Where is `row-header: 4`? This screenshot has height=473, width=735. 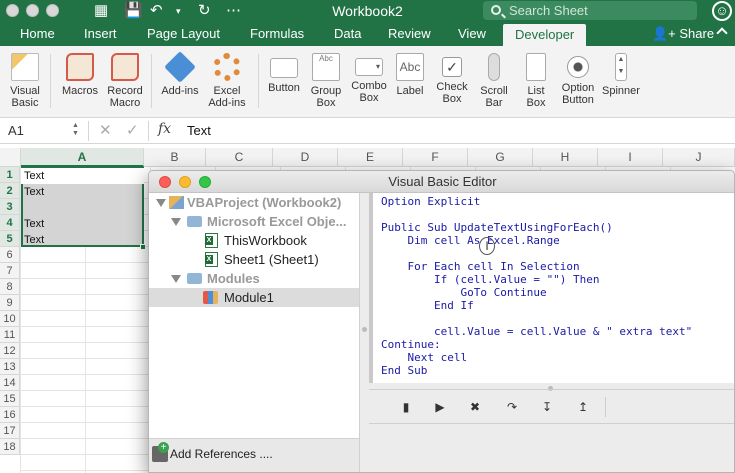 row-header: 4 is located at coordinates (10, 223).